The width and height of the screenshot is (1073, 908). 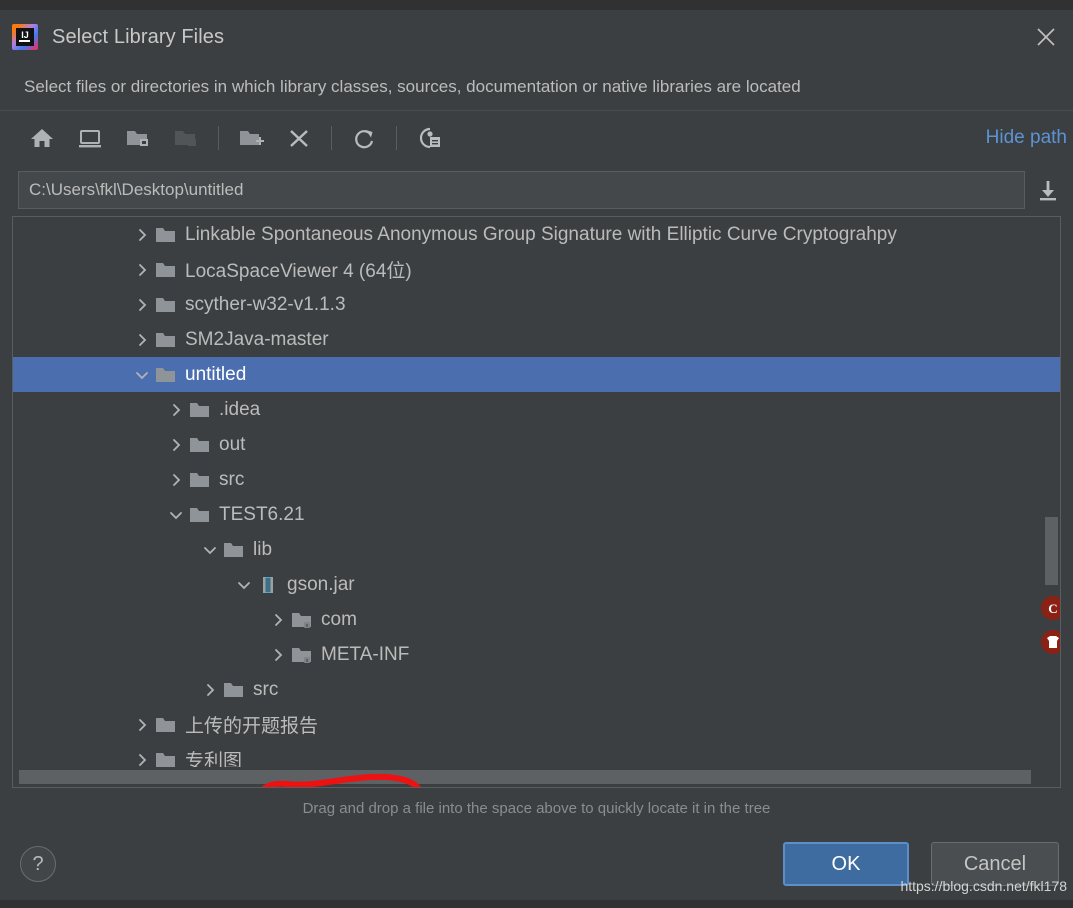 What do you see at coordinates (25, 34) in the screenshot?
I see `intellij-logo-text: IJ` at bounding box center [25, 34].